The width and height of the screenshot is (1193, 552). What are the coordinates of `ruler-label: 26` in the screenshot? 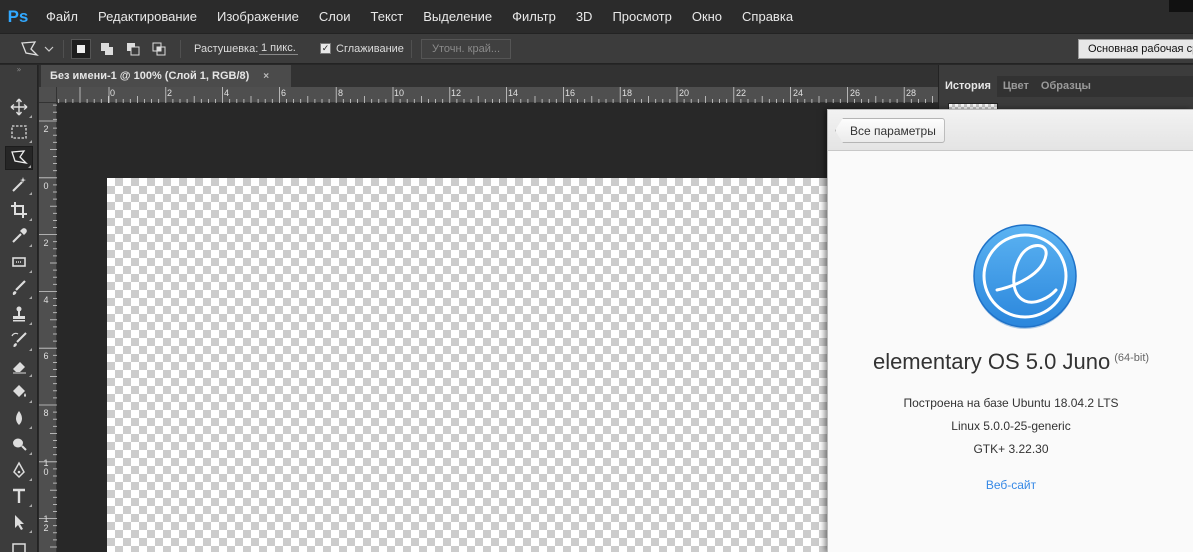 It's located at (855, 93).